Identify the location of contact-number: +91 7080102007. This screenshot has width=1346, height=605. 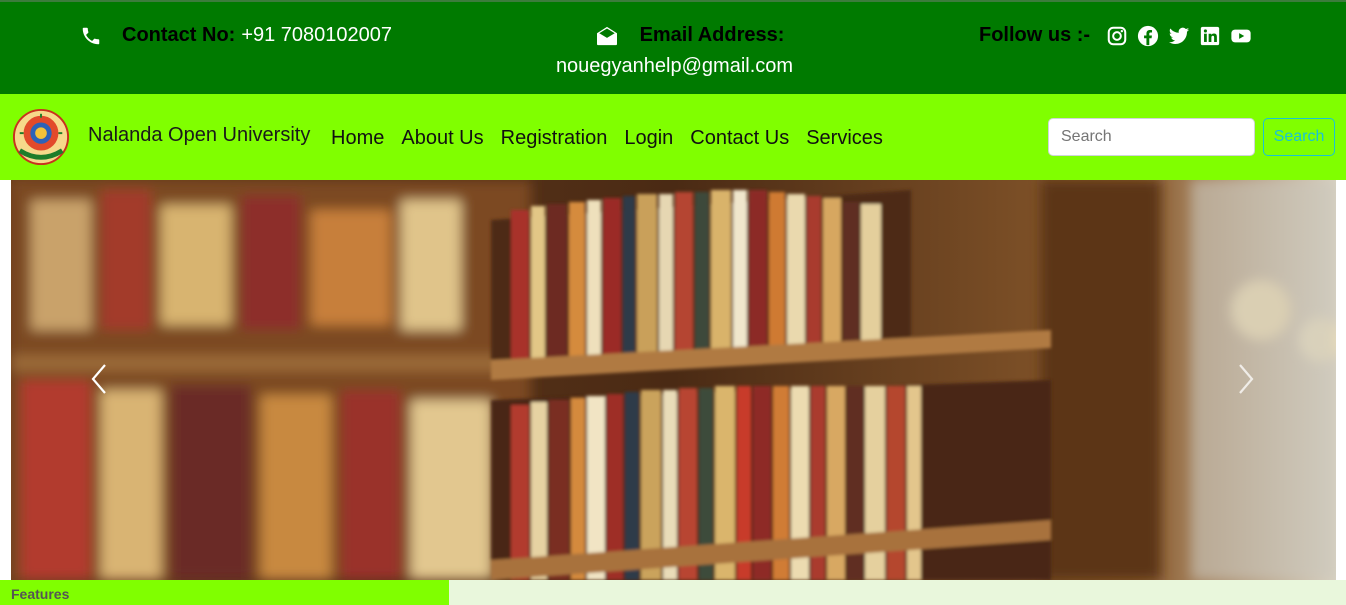
(317, 35).